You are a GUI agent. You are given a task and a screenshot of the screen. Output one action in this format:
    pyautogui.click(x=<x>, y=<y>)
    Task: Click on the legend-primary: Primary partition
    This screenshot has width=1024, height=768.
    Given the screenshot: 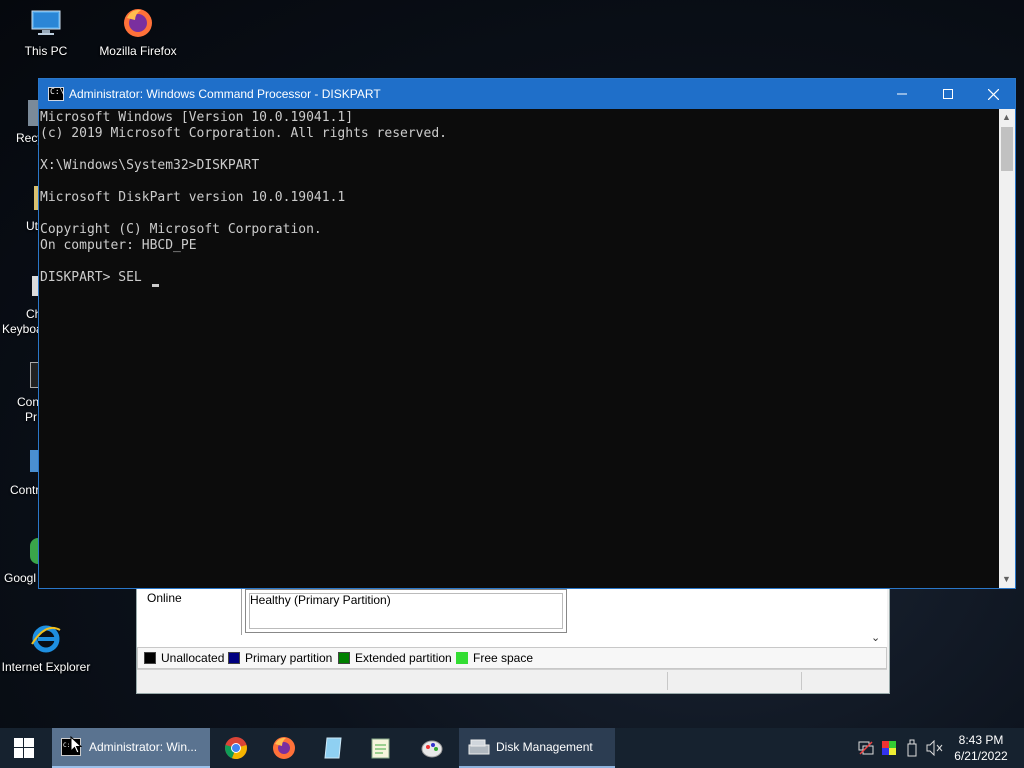 What is the action you would take?
    pyautogui.click(x=280, y=658)
    